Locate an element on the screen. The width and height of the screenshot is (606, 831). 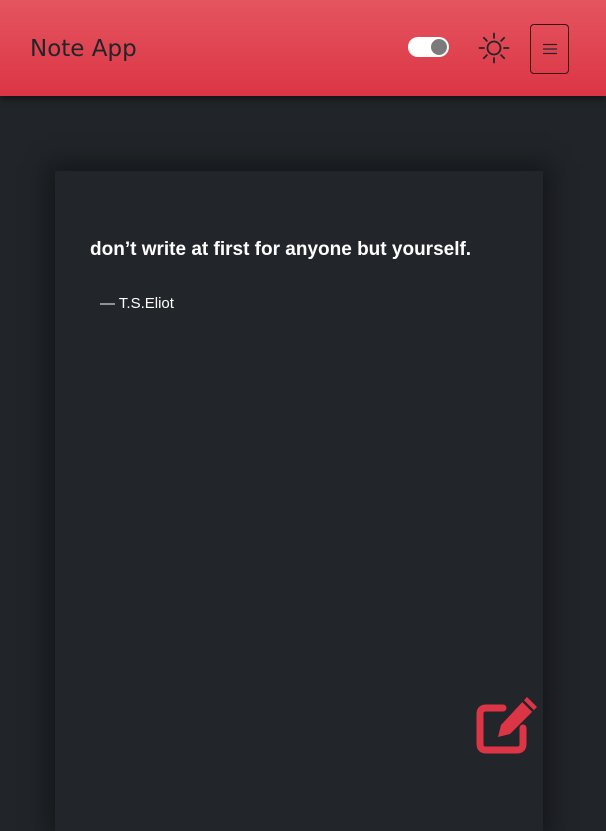
theme-toggle is located at coordinates (428, 47).